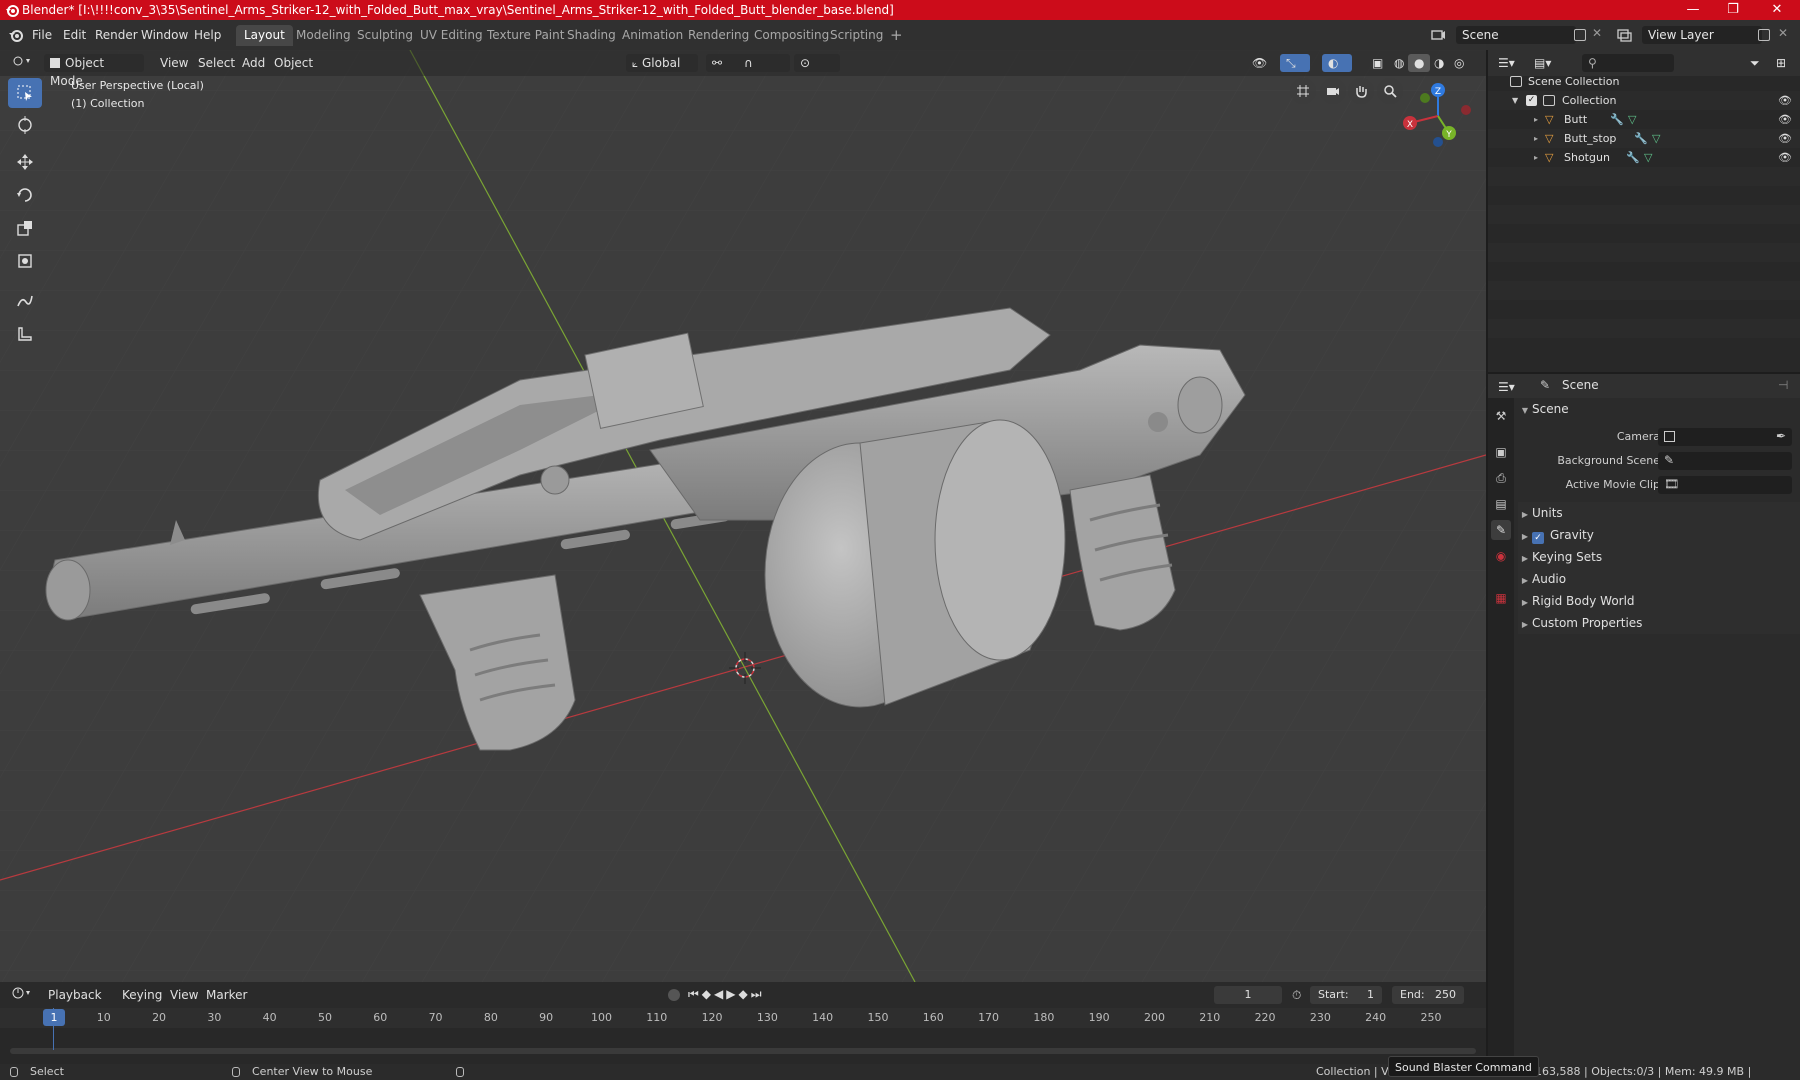 The image size is (1800, 1080). Describe the element at coordinates (1501, 478) in the screenshot. I see `tab-output-properties: ⎙` at that location.